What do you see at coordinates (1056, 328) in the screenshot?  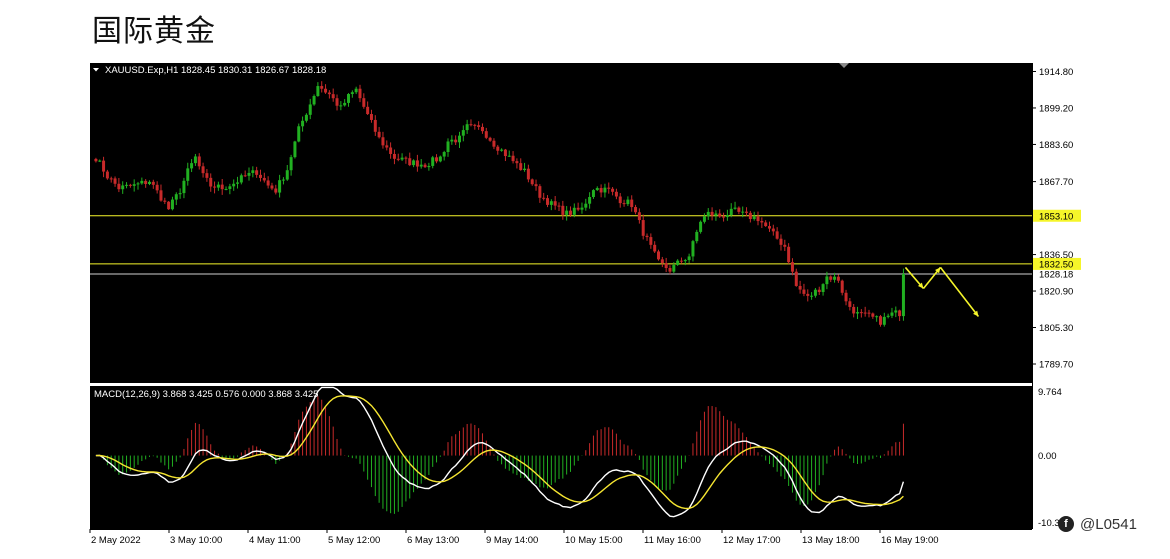 I see `y-tick-label: 1805.30` at bounding box center [1056, 328].